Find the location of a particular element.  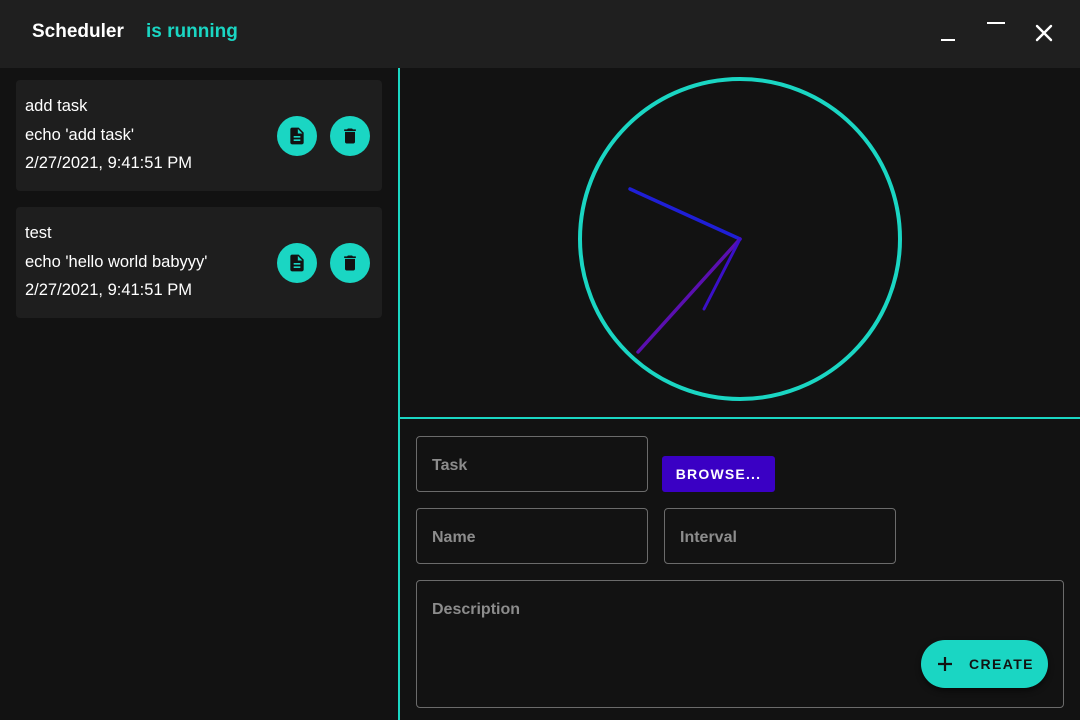

task-command: echo 'add task' is located at coordinates (80, 135).